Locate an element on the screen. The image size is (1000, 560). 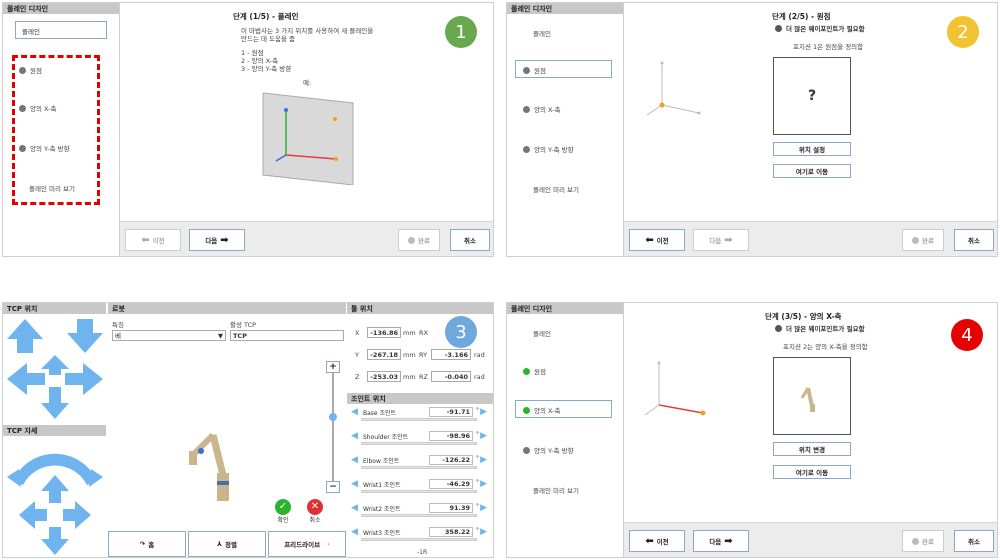
rz-field: -0.040 is located at coordinates (451, 376).